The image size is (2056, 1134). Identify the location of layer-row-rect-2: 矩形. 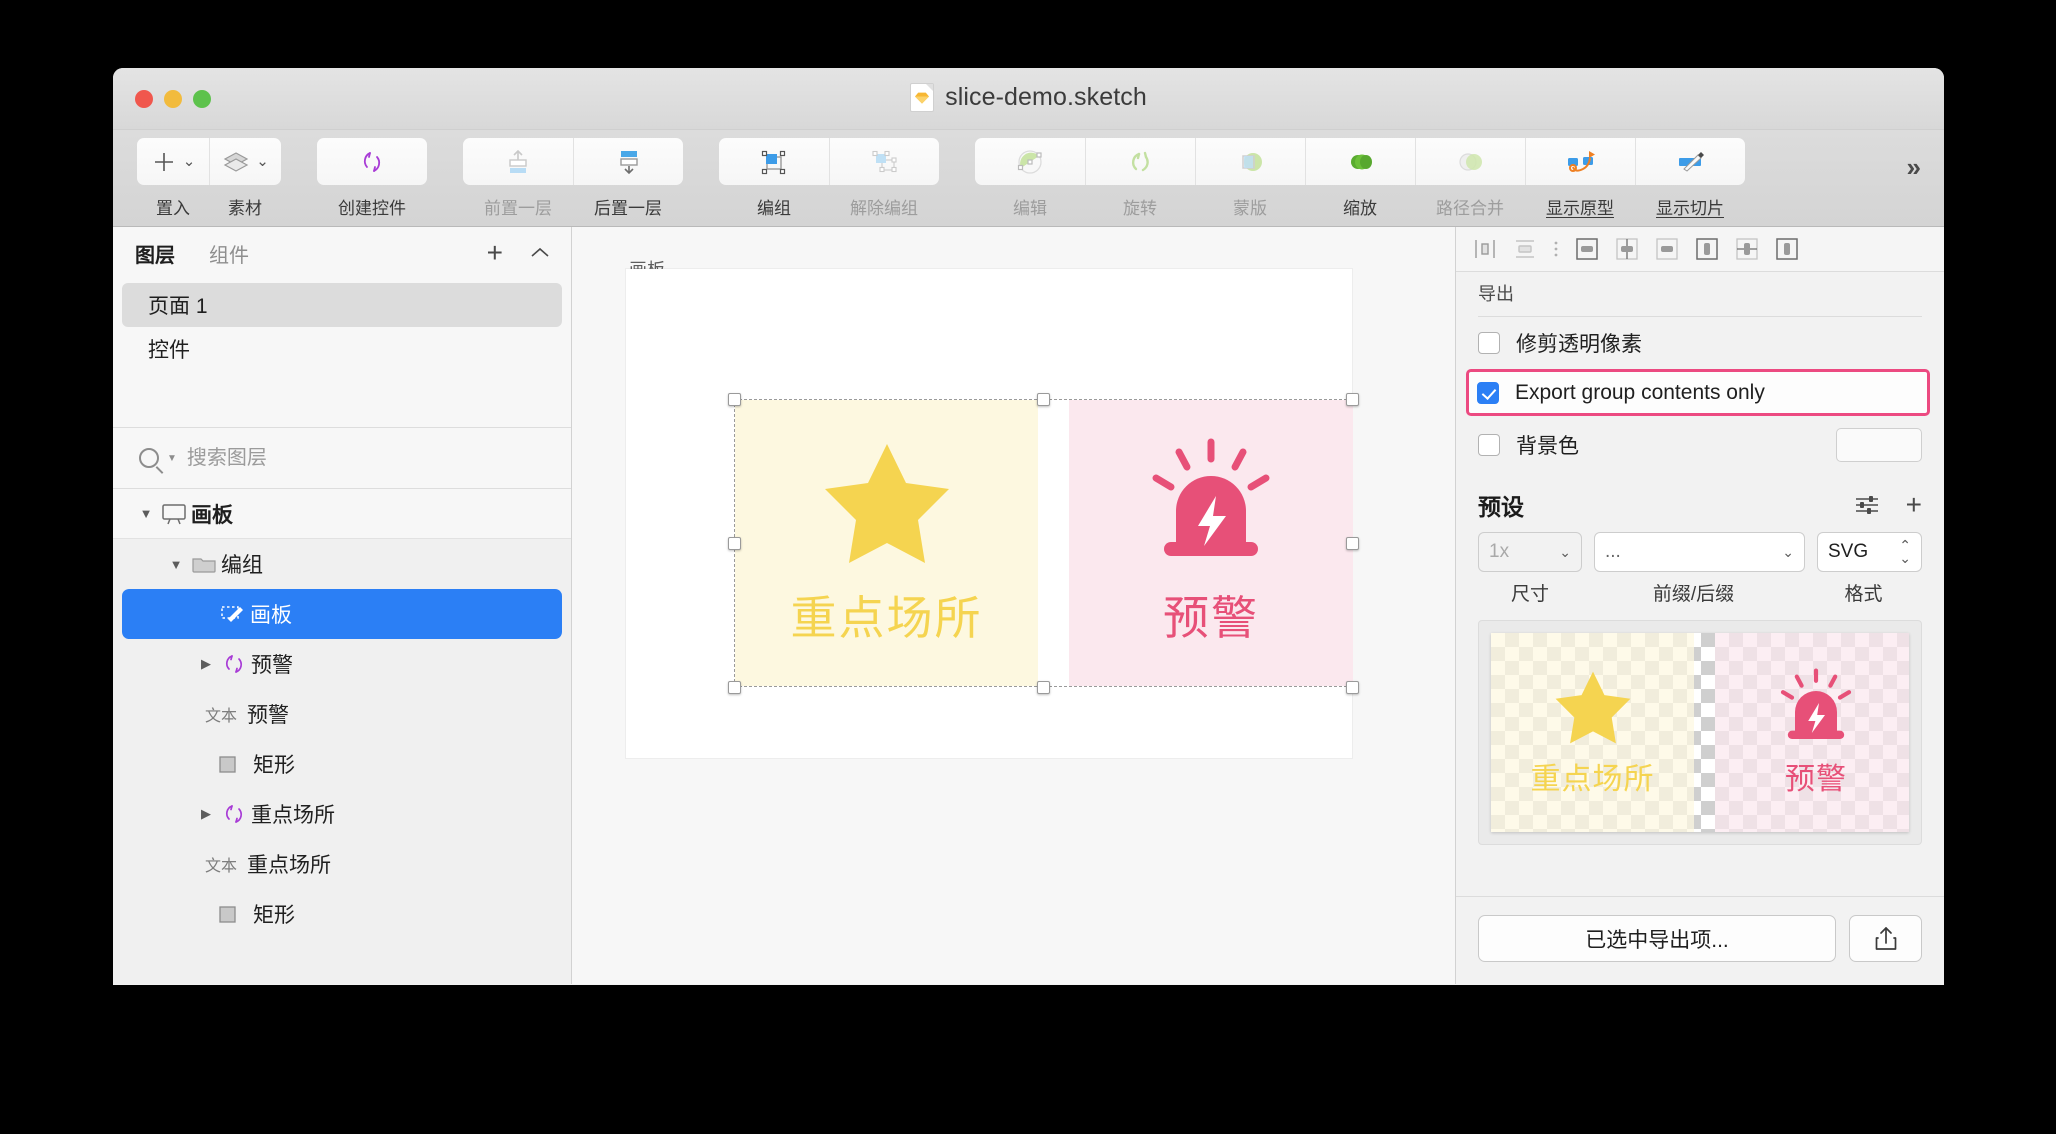
(342, 914).